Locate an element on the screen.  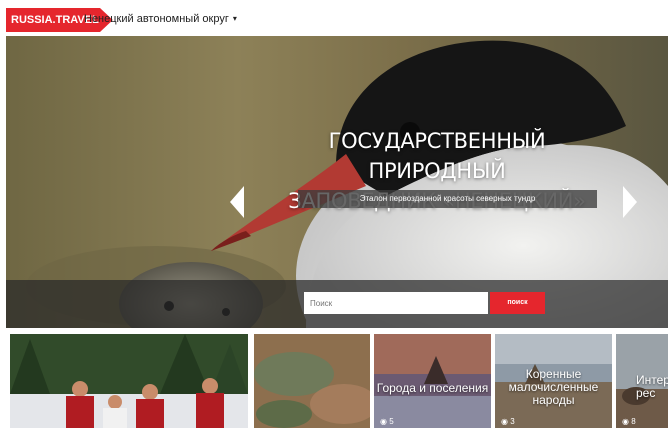
region-label: Ненецкий автономный округ is located at coordinates (156, 19).